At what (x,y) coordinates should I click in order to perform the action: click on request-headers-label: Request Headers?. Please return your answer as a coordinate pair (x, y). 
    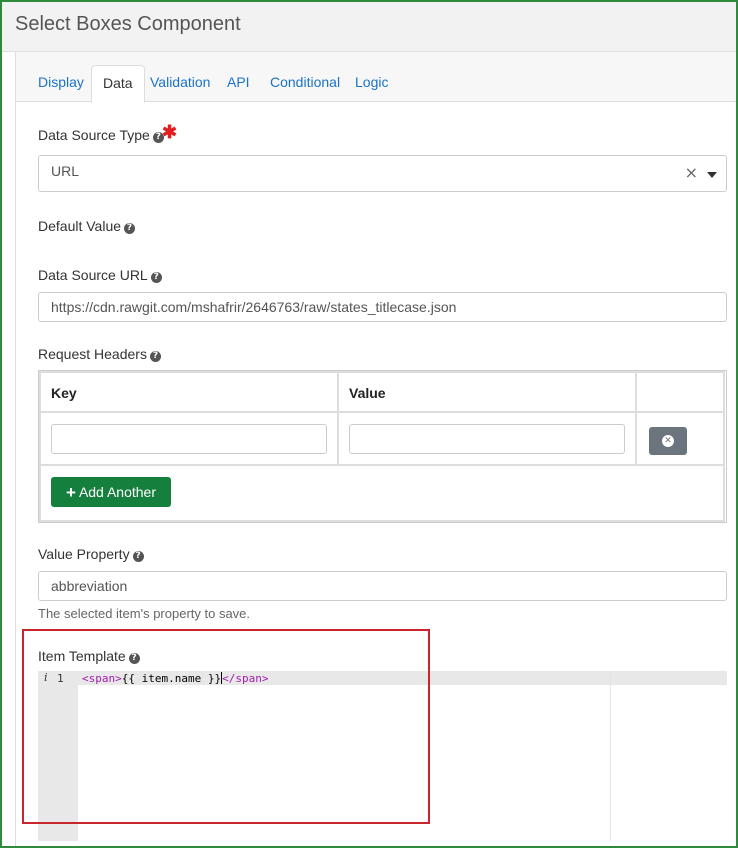
    Looking at the image, I should click on (99, 354).